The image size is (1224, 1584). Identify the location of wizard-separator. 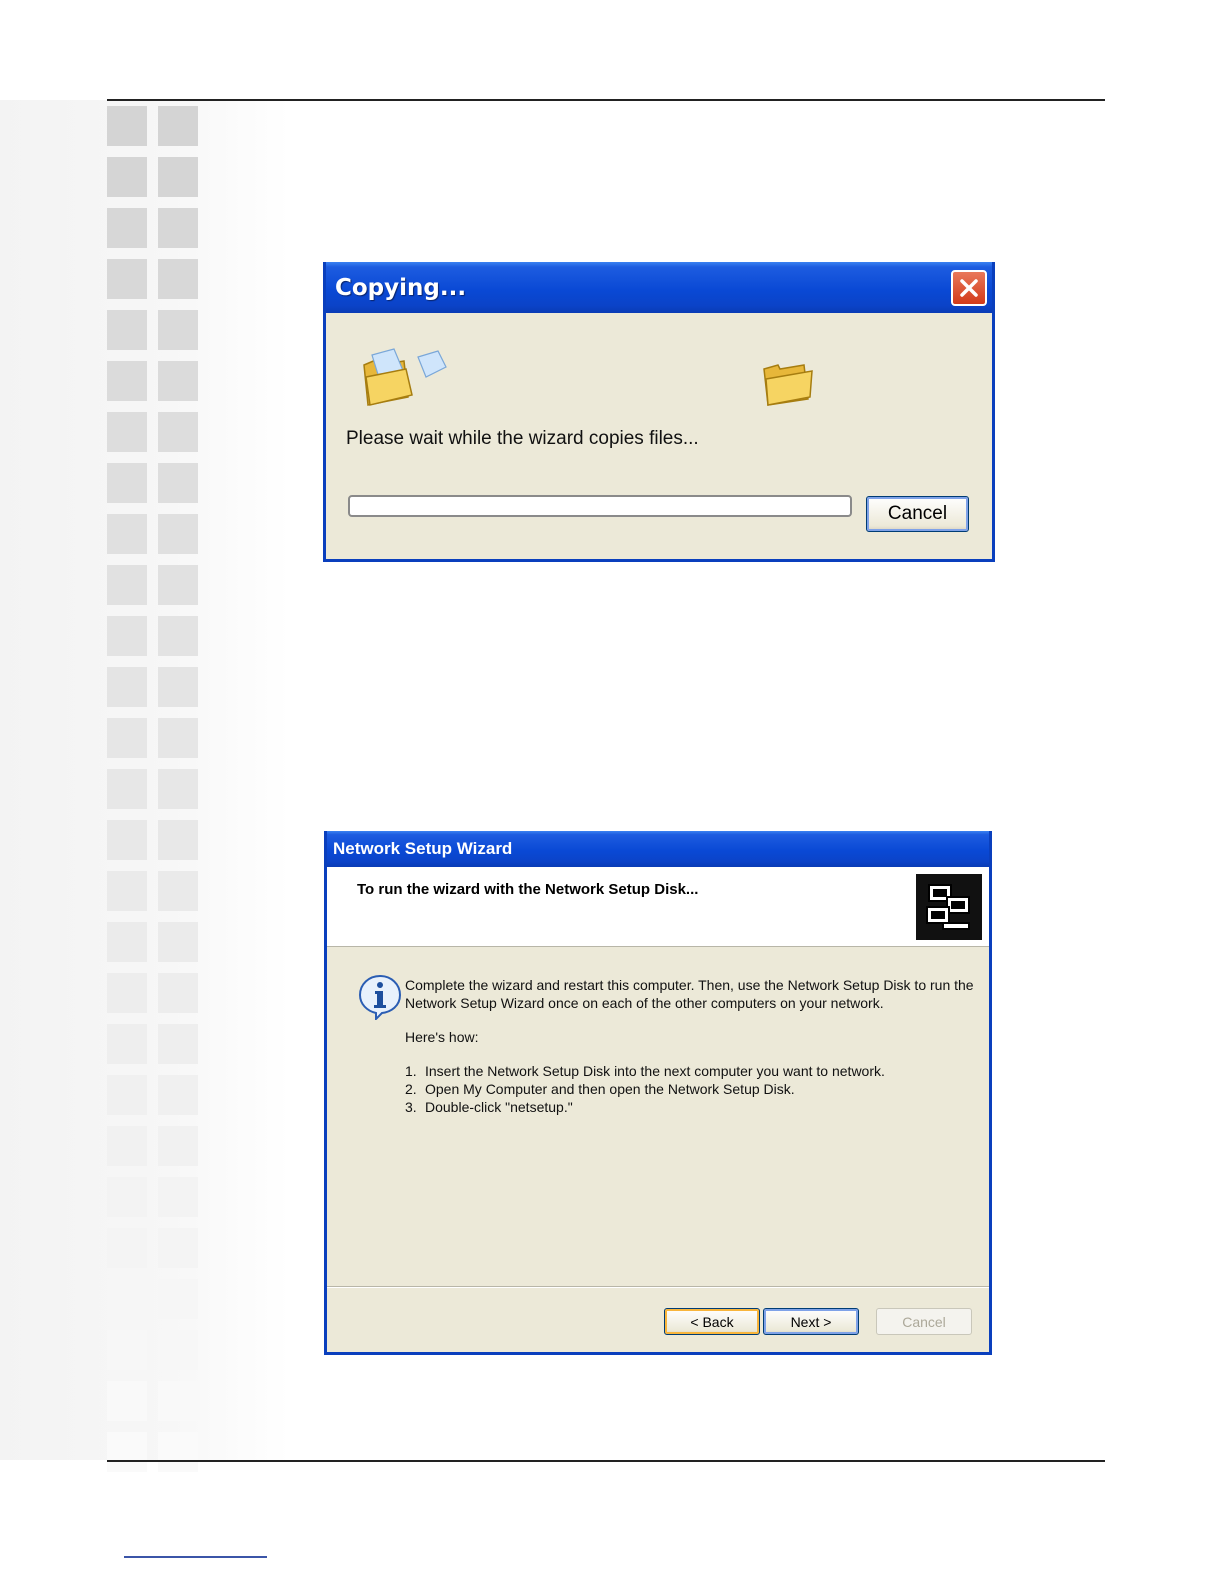
(658, 1287).